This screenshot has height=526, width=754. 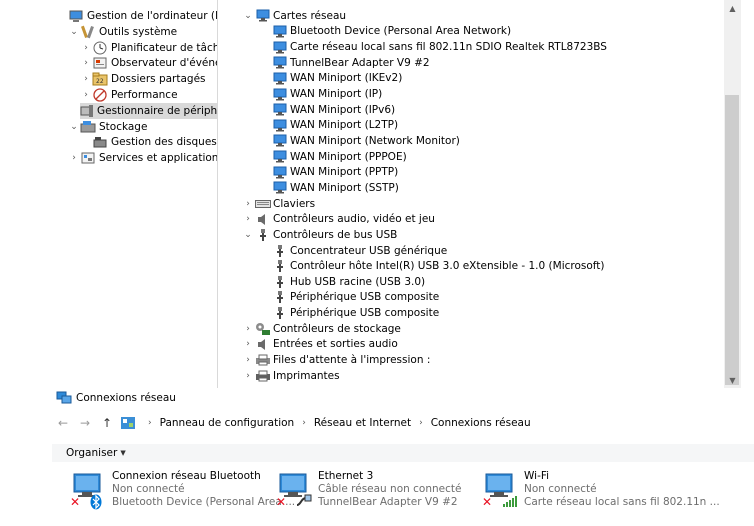 I want to click on ethernet-cable-icon, so click(x=304, y=501).